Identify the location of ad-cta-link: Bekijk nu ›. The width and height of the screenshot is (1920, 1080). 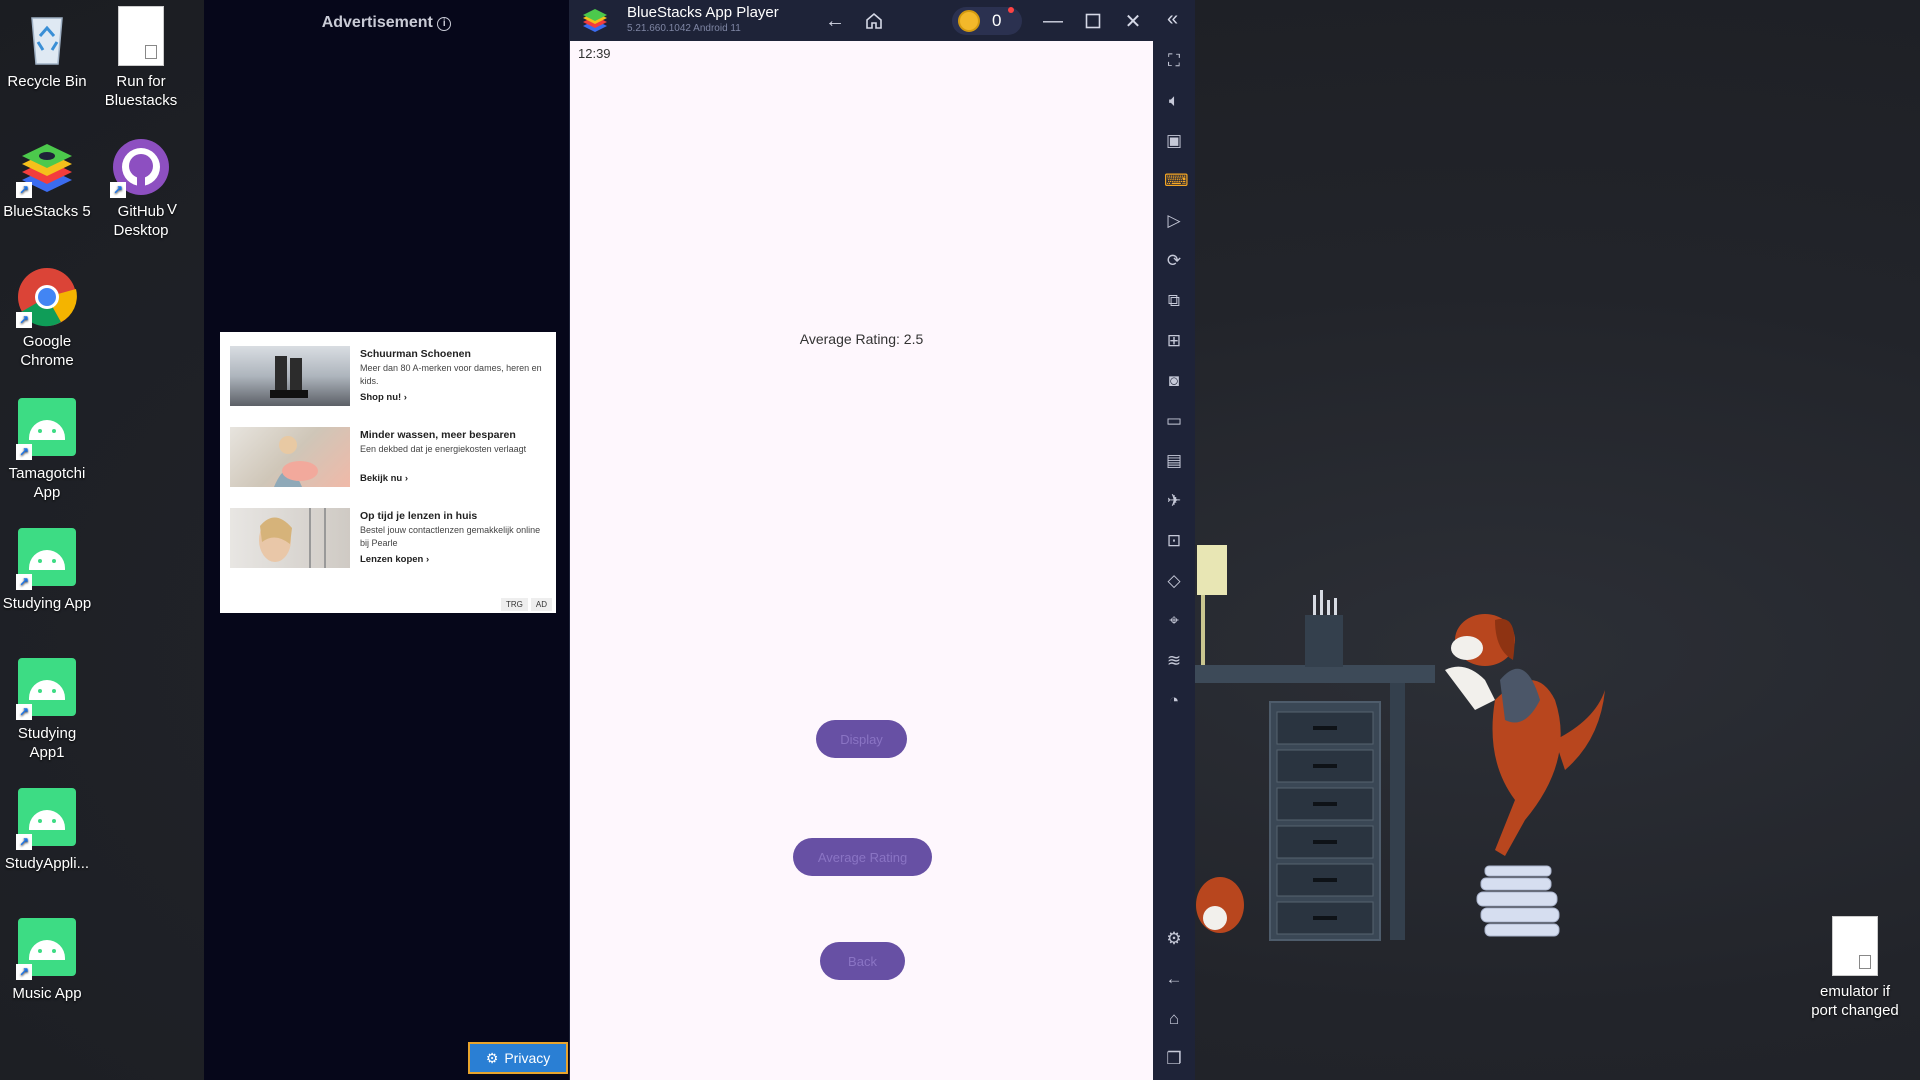
(455, 478).